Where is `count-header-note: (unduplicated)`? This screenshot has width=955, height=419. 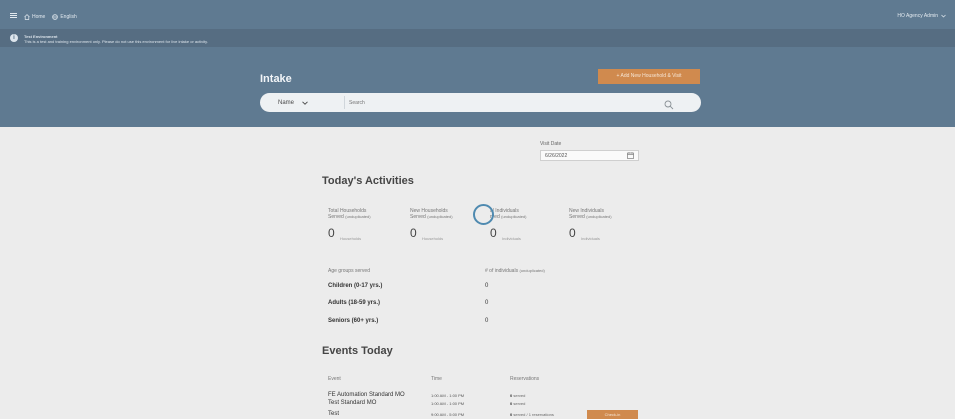 count-header-note: (unduplicated) is located at coordinates (532, 270).